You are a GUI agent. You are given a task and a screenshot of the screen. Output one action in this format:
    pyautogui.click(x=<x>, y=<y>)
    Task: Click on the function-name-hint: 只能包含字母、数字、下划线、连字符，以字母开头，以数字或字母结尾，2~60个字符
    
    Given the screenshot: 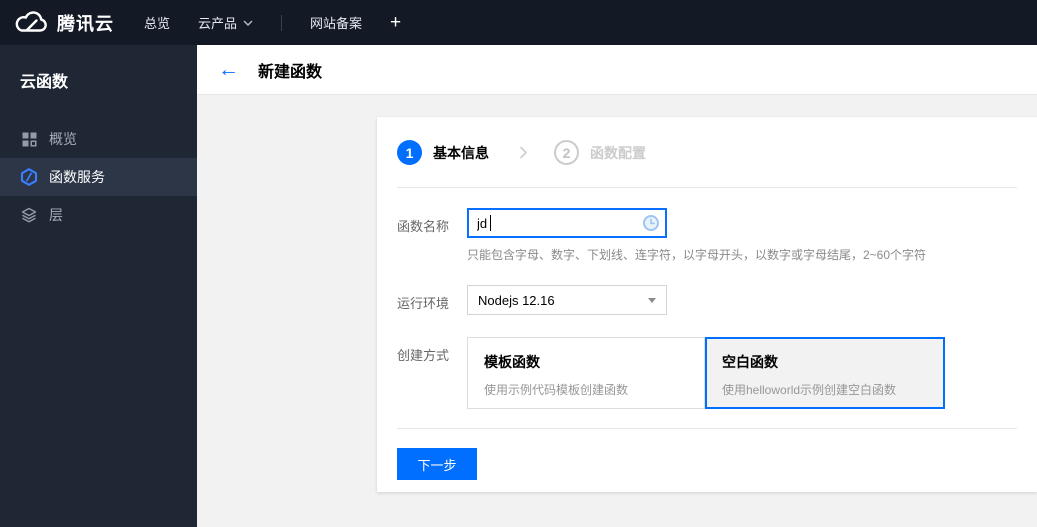 What is the action you would take?
    pyautogui.click(x=697, y=255)
    